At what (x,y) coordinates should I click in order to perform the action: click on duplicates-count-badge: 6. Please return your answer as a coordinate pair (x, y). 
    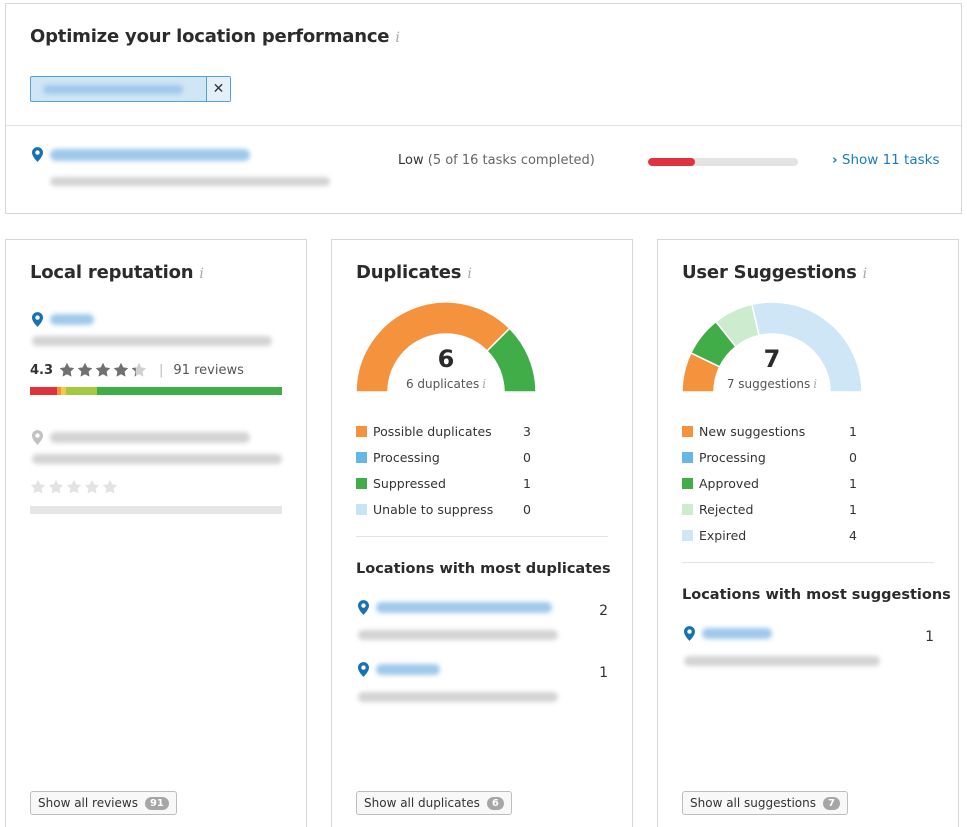
    Looking at the image, I should click on (495, 803).